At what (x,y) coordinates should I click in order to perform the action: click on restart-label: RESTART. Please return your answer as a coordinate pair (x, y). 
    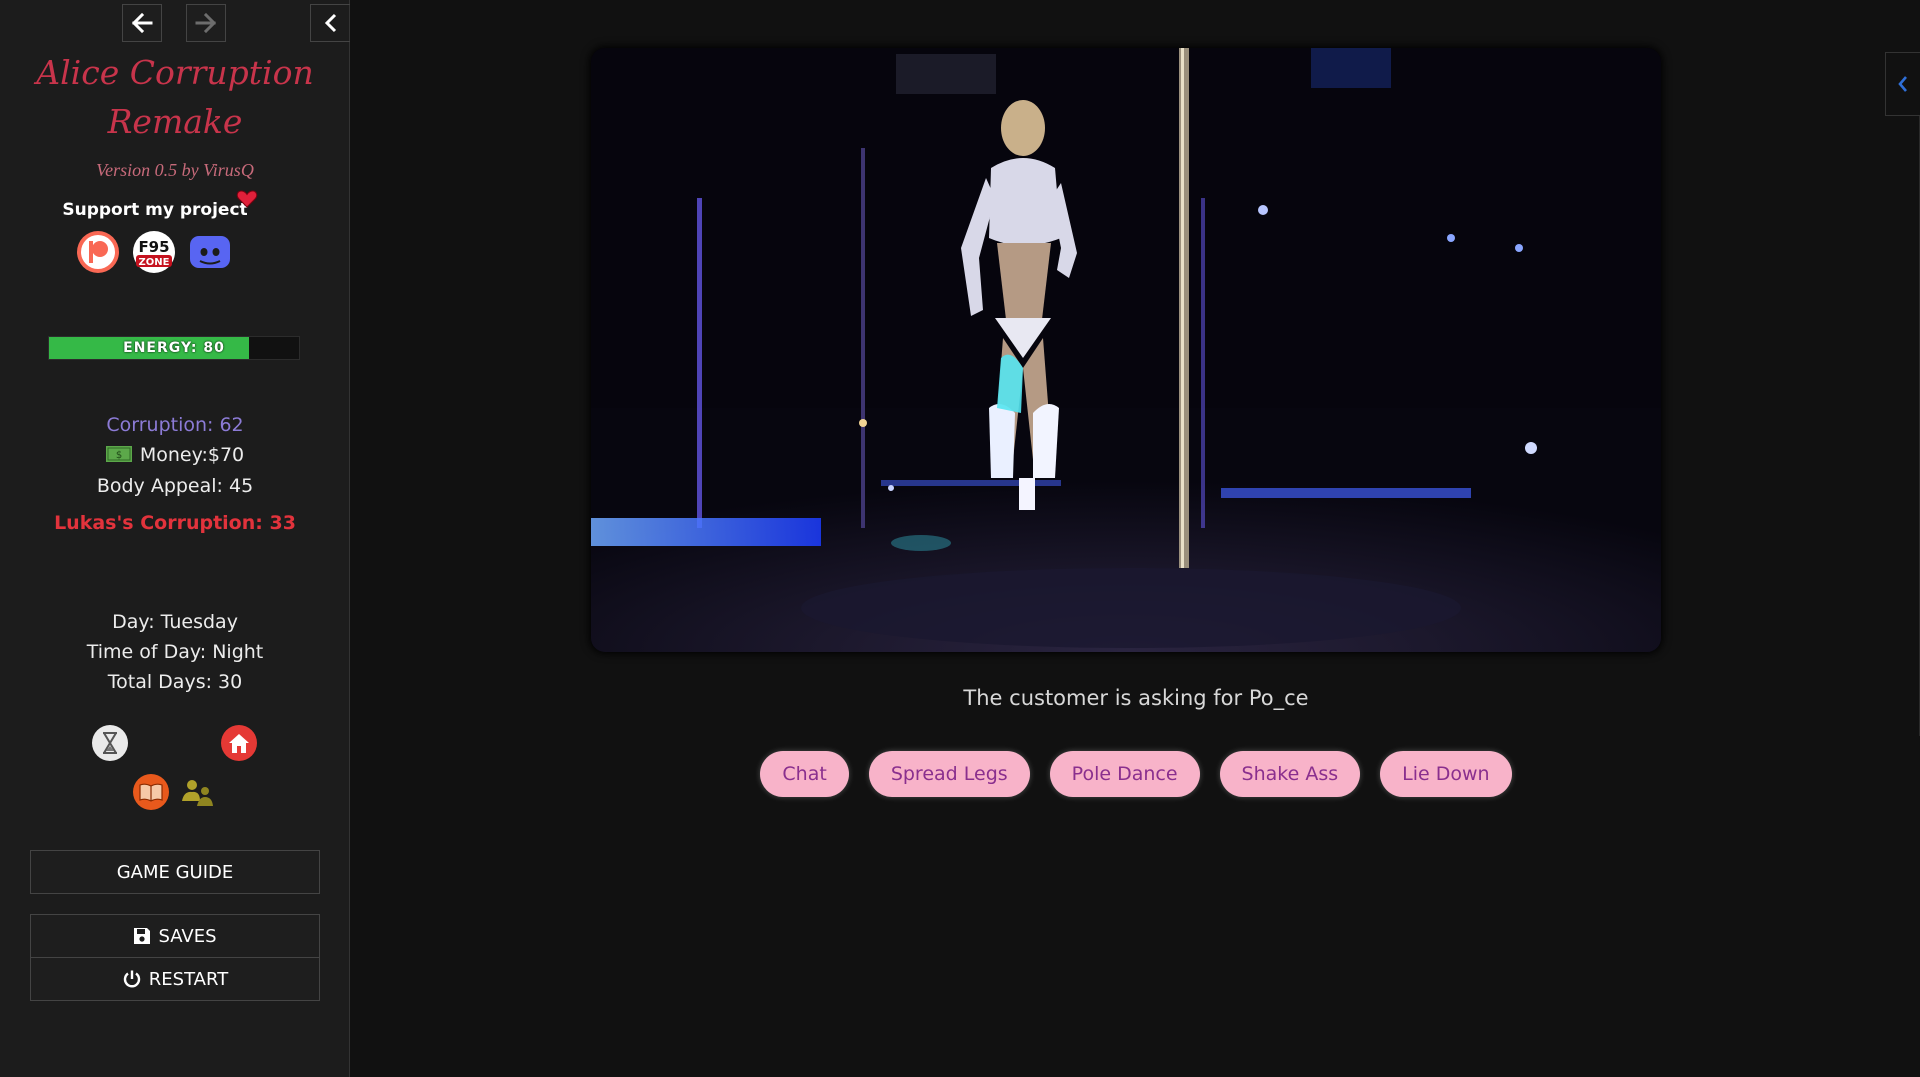
    Looking at the image, I should click on (188, 979).